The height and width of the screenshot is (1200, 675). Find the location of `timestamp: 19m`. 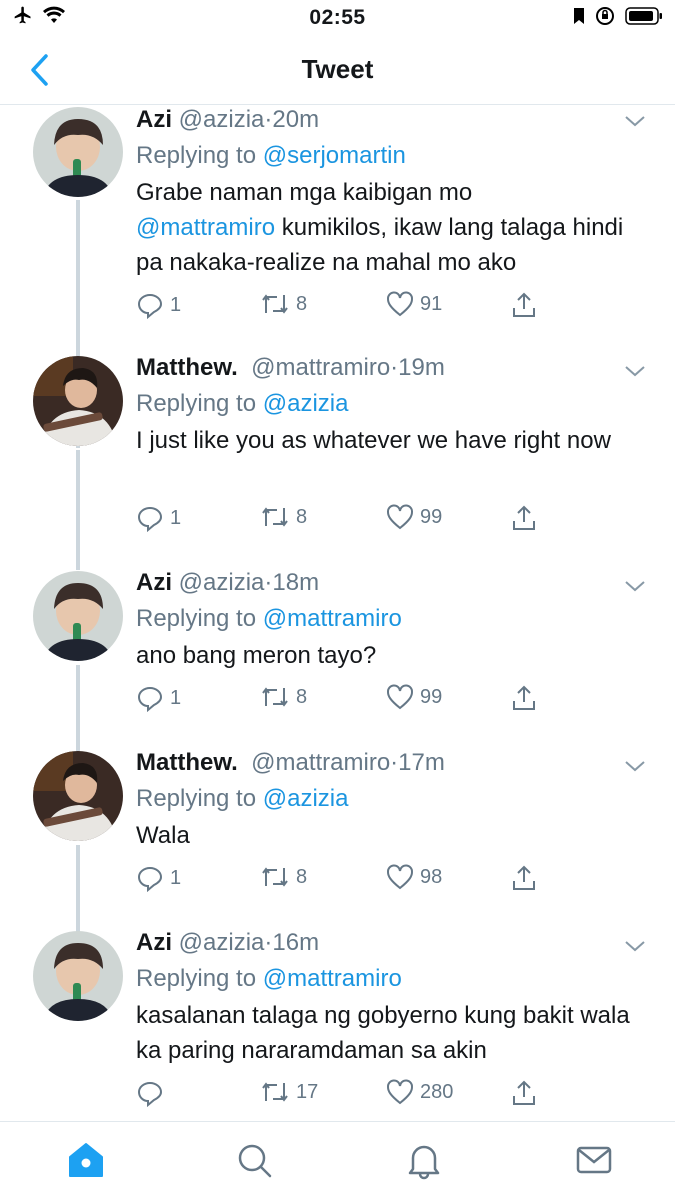

timestamp: 19m is located at coordinates (421, 367).